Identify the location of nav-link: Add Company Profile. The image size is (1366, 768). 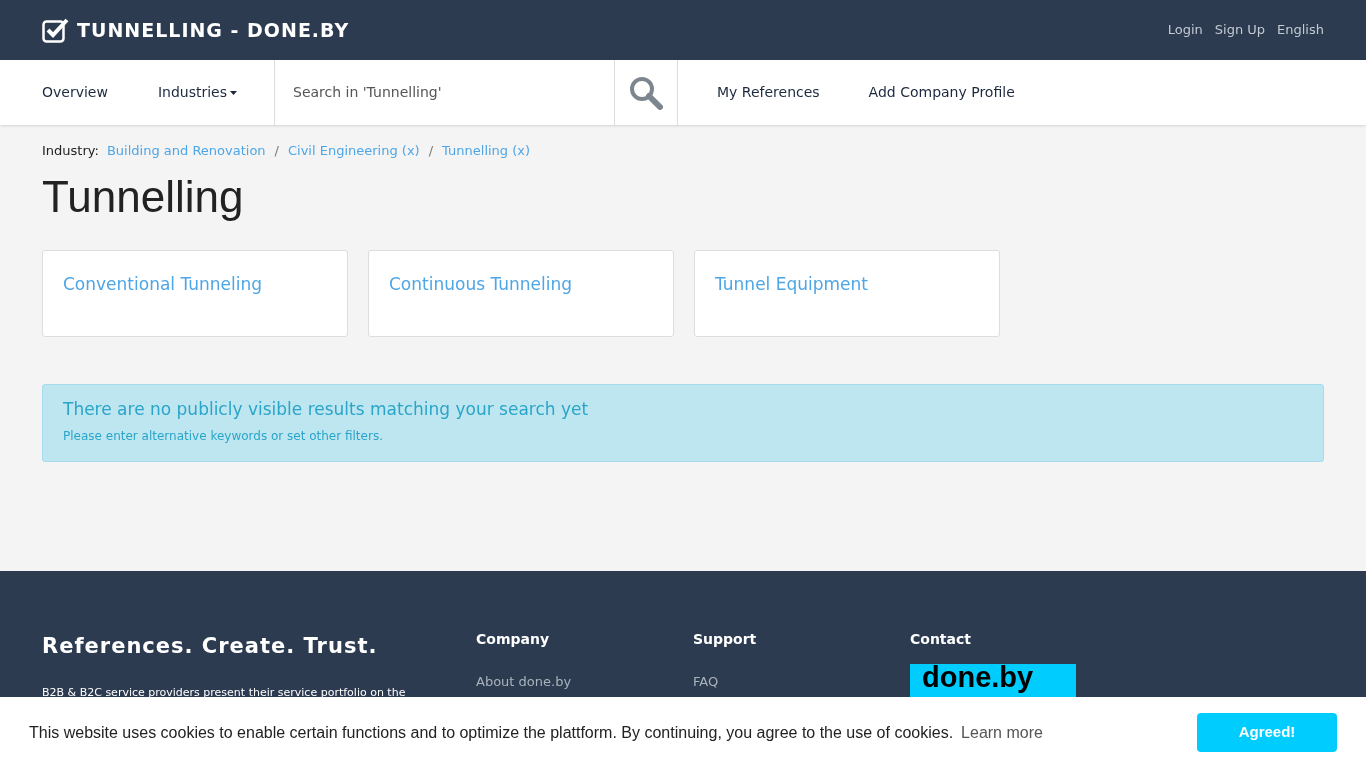
(941, 92).